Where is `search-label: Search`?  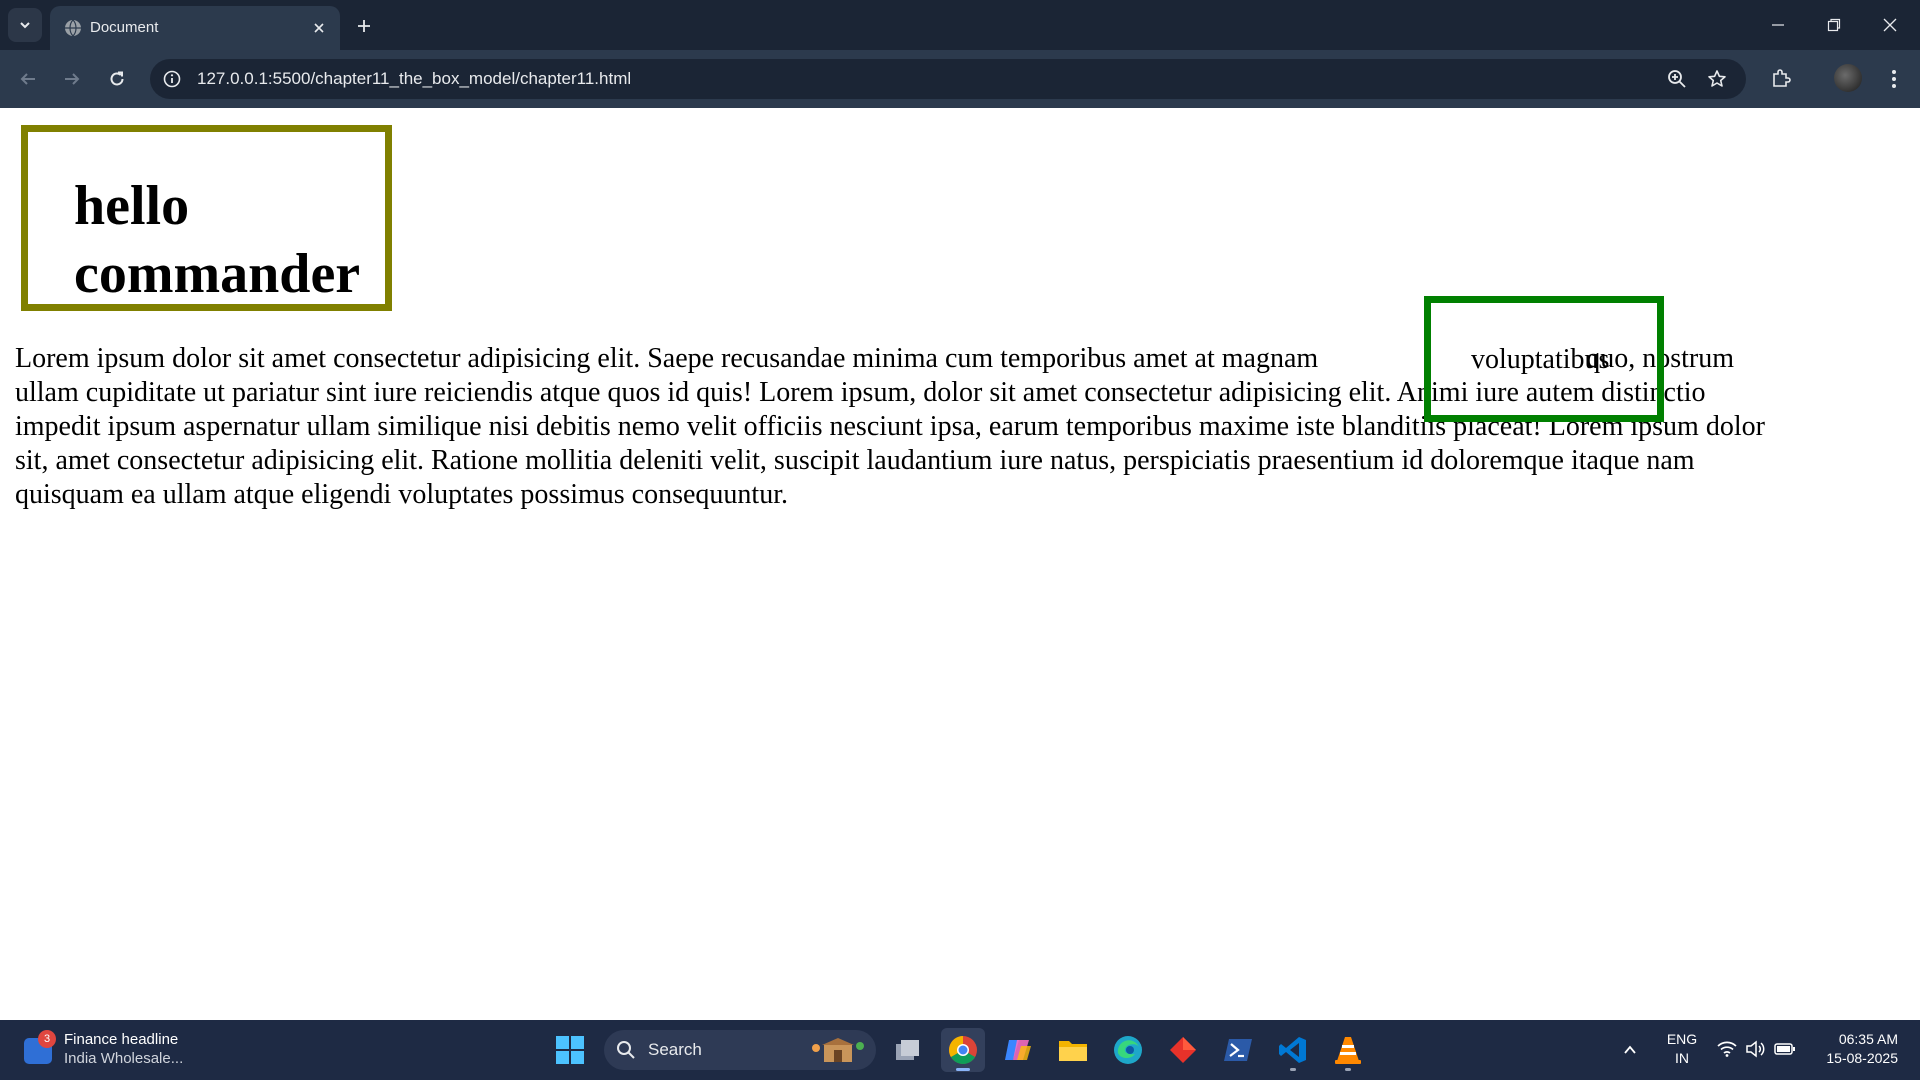 search-label: Search is located at coordinates (675, 1049).